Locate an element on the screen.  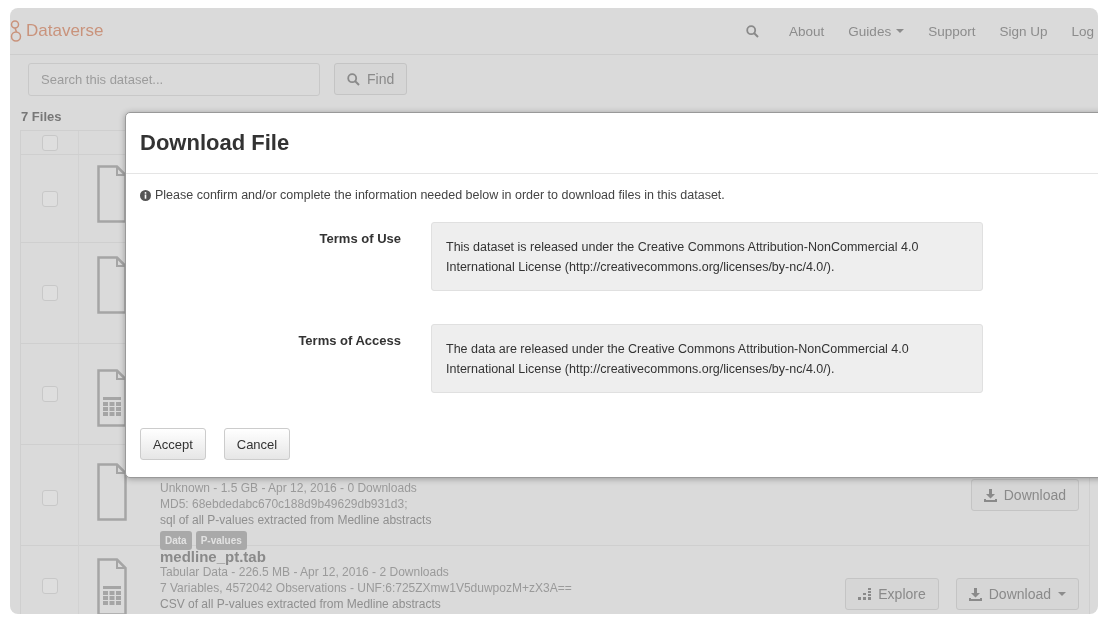
nav-link: About is located at coordinates (807, 31).